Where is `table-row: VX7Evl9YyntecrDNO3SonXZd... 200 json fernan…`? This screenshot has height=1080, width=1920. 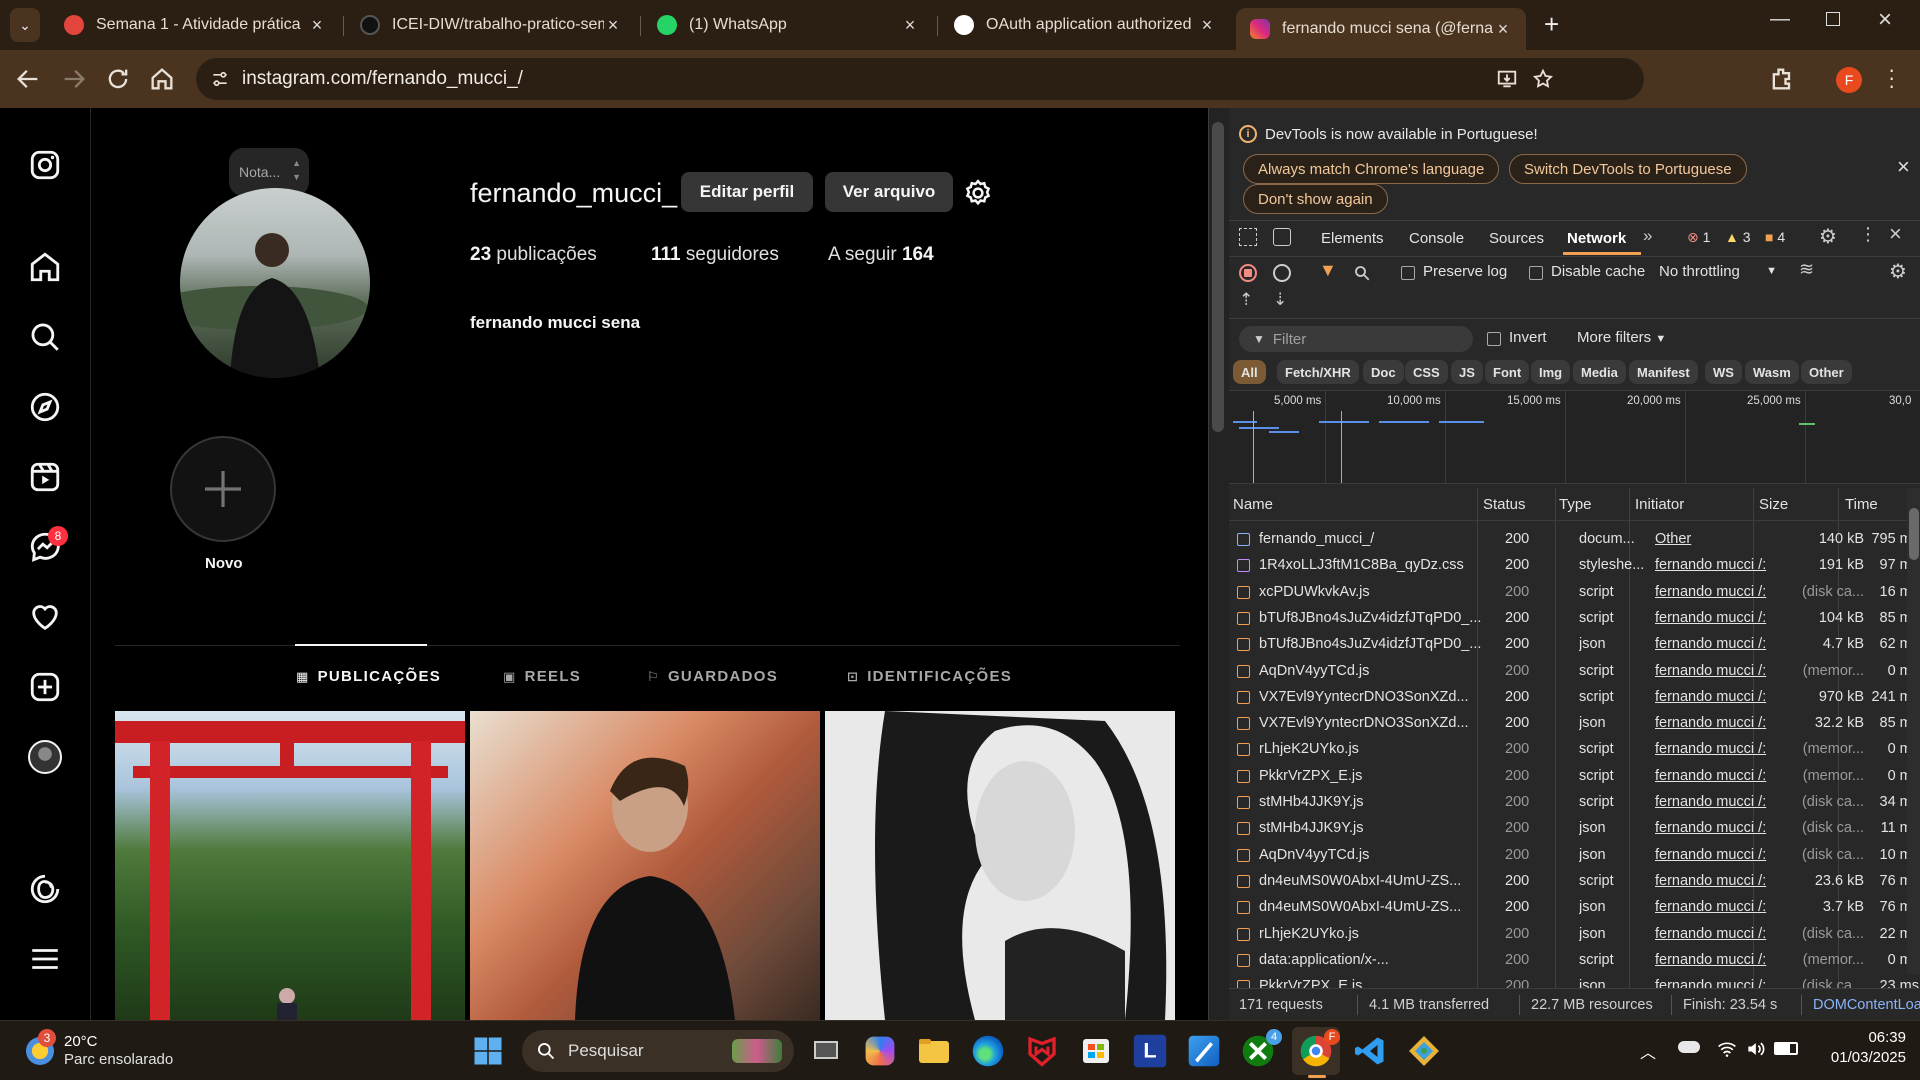
table-row: VX7Evl9YyntecrDNO3SonXZd... 200 json fernan… is located at coordinates (1574, 723).